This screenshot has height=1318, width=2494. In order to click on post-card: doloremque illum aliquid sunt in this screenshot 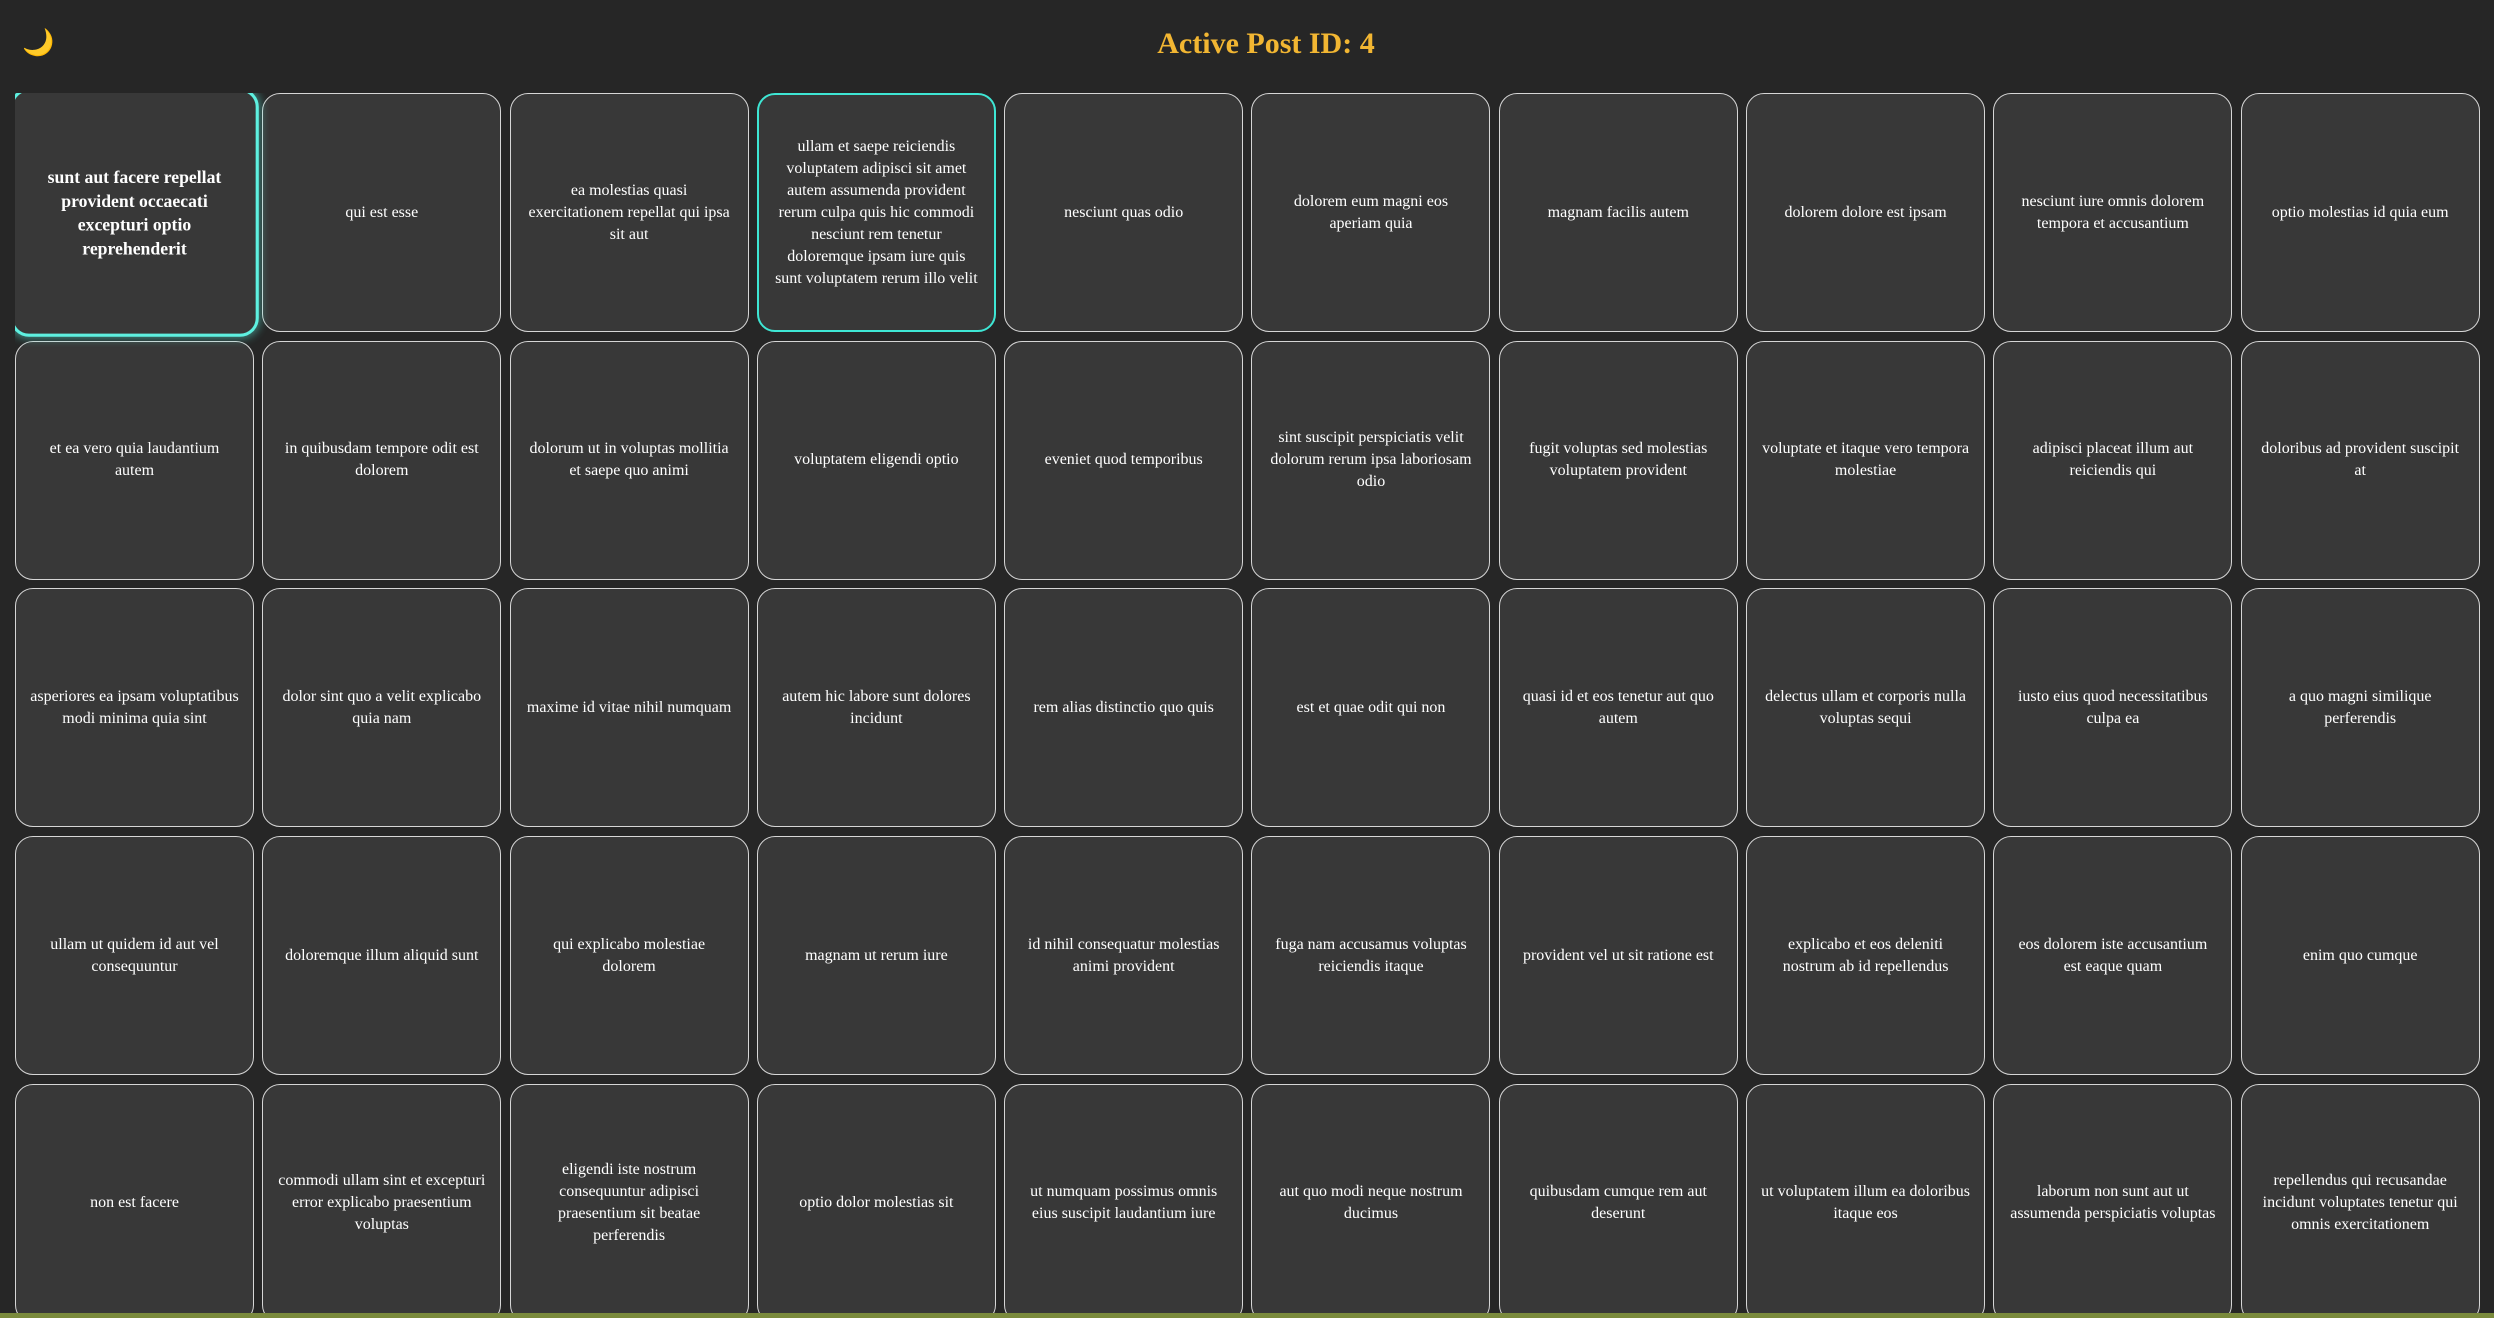, I will do `click(382, 956)`.